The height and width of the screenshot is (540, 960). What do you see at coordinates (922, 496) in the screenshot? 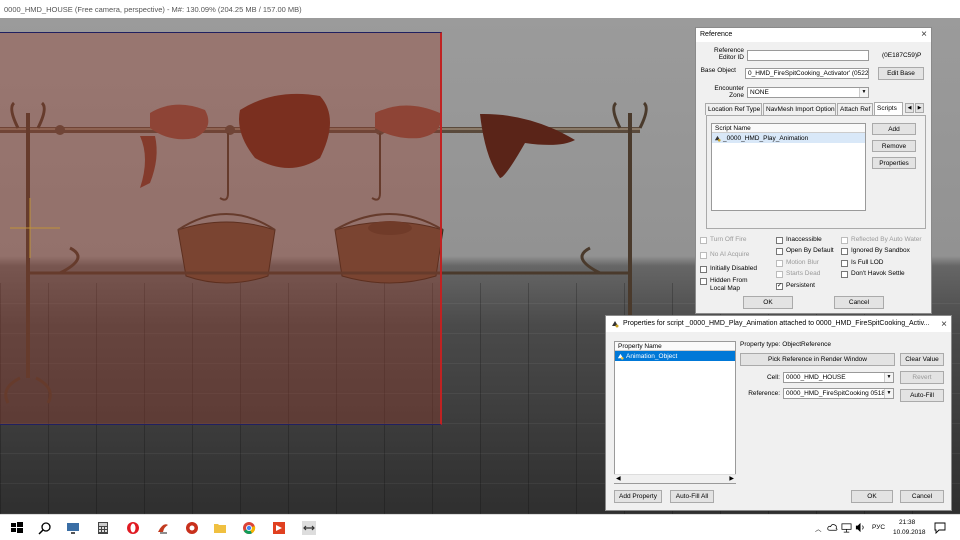
I see `properties-cancel-button: Cancel` at bounding box center [922, 496].